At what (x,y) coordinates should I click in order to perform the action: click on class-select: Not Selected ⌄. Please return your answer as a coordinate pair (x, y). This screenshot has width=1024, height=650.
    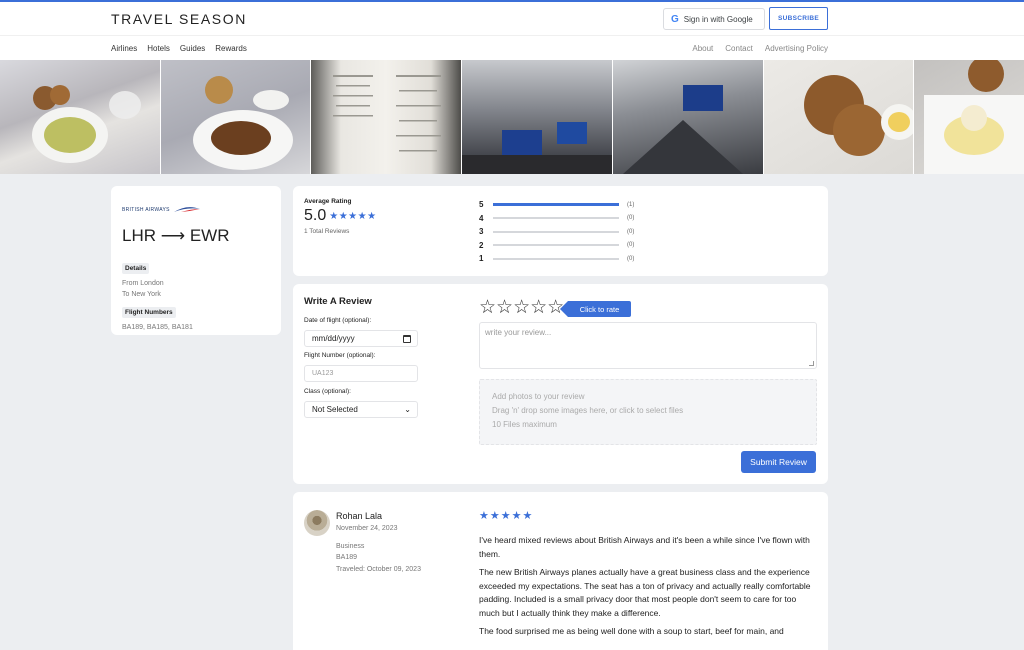
    Looking at the image, I should click on (361, 409).